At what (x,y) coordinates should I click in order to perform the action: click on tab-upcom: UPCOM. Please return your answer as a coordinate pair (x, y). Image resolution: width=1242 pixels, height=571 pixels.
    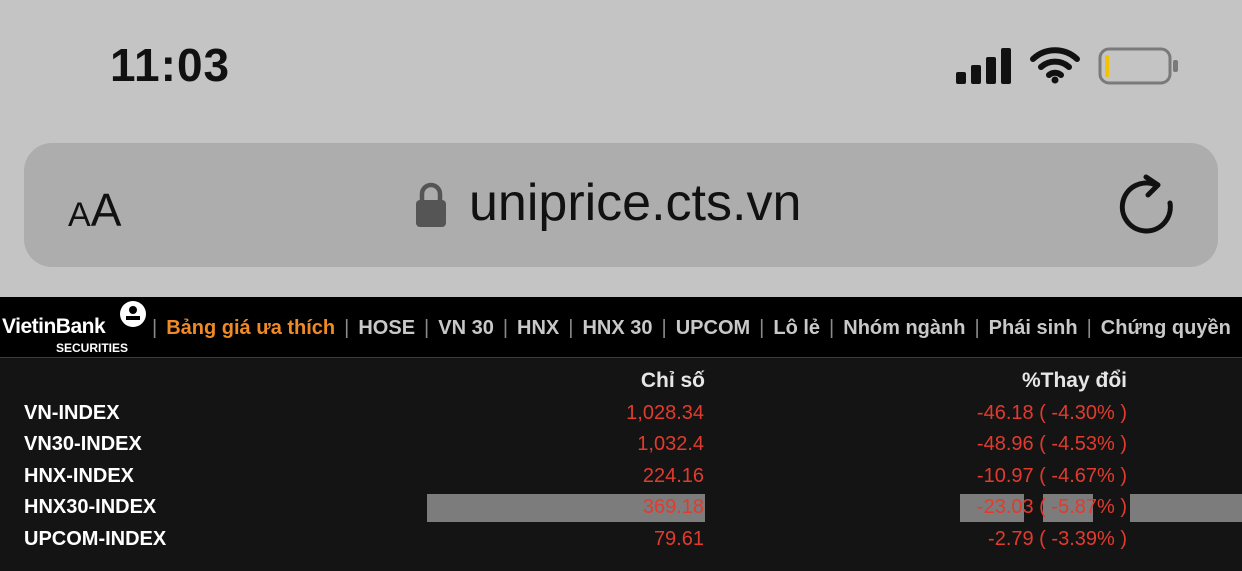
    Looking at the image, I should click on (713, 328).